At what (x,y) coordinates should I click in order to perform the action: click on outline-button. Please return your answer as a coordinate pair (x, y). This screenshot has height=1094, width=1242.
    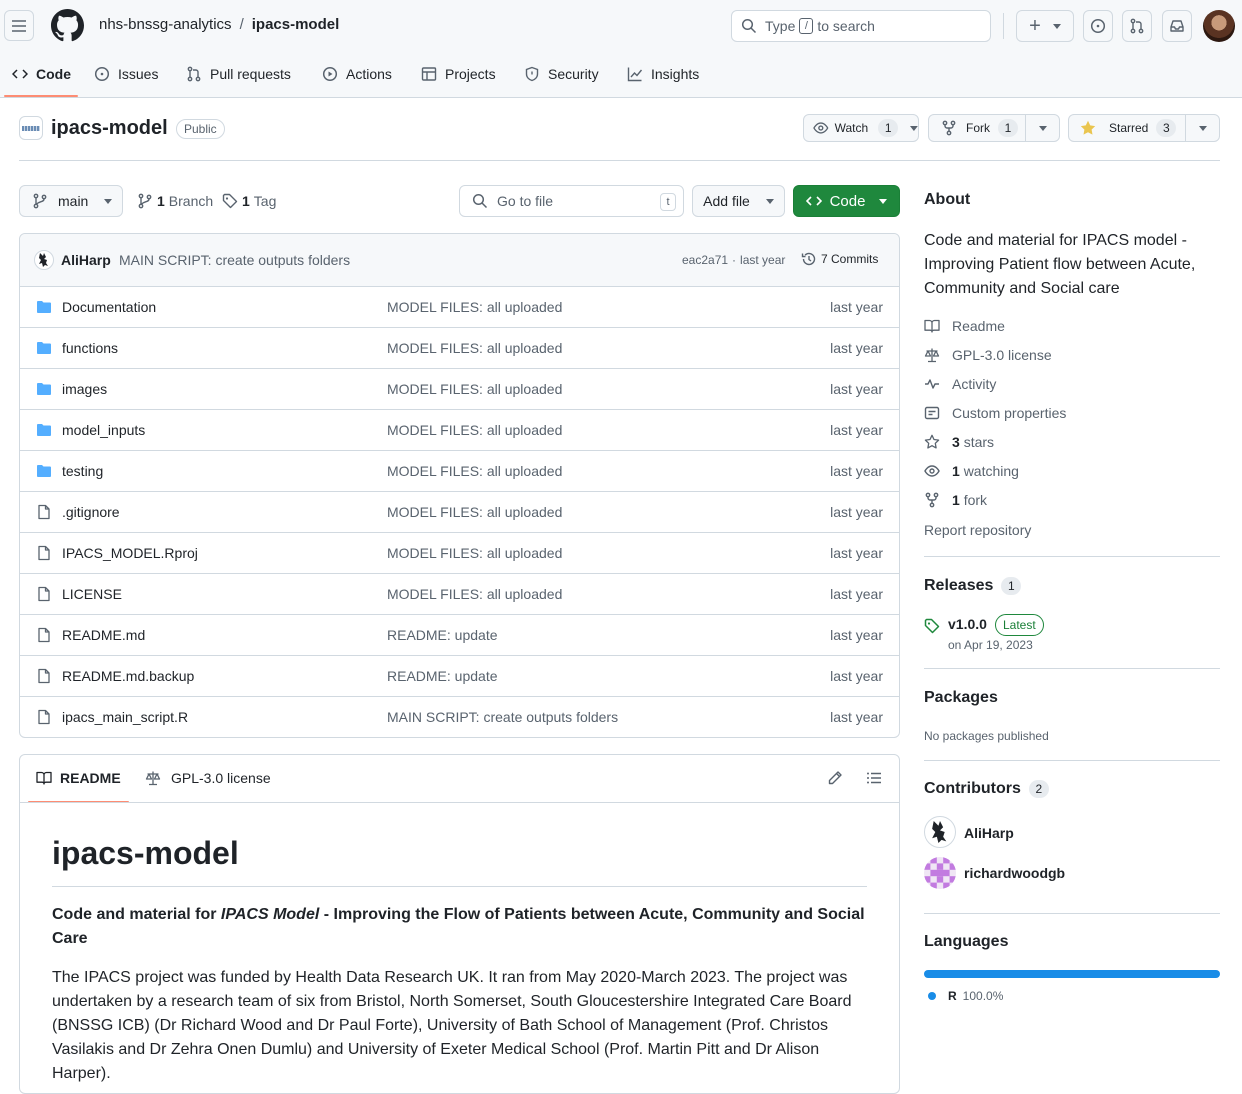
    Looking at the image, I should click on (874, 778).